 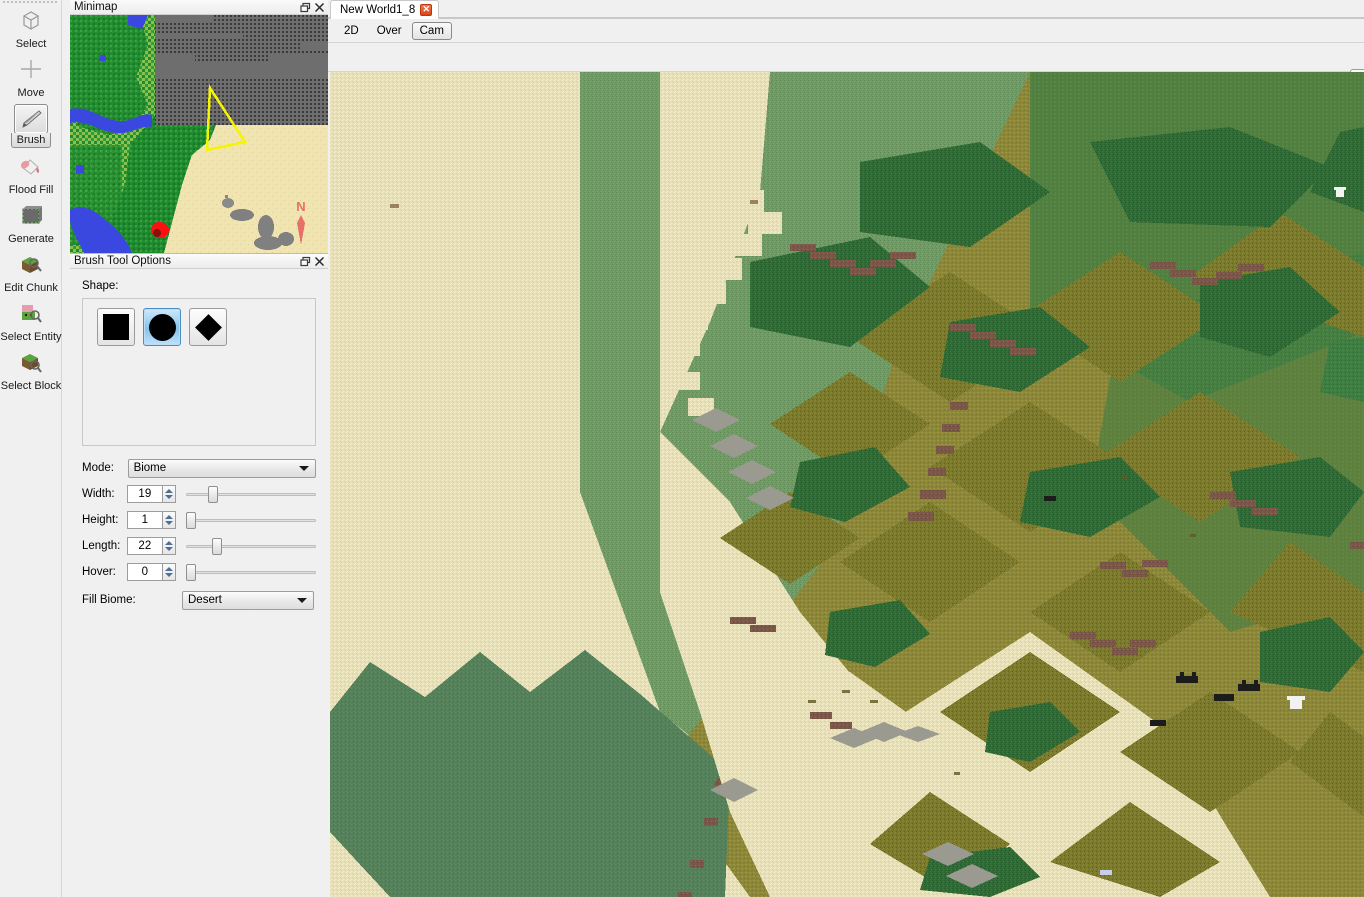 What do you see at coordinates (168, 572) in the screenshot?
I see `hover-stepper` at bounding box center [168, 572].